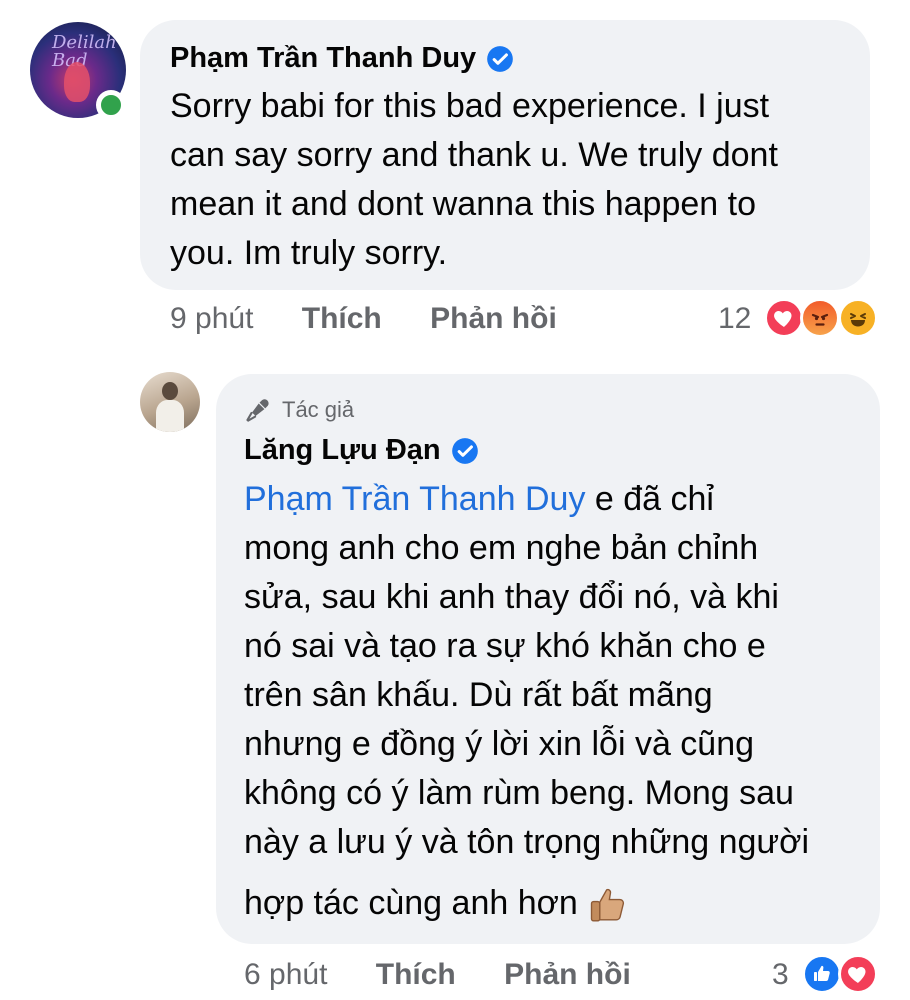 The image size is (910, 1000). I want to click on reply-text-segment: hợp tác cùng anh hơn, so click(411, 903).